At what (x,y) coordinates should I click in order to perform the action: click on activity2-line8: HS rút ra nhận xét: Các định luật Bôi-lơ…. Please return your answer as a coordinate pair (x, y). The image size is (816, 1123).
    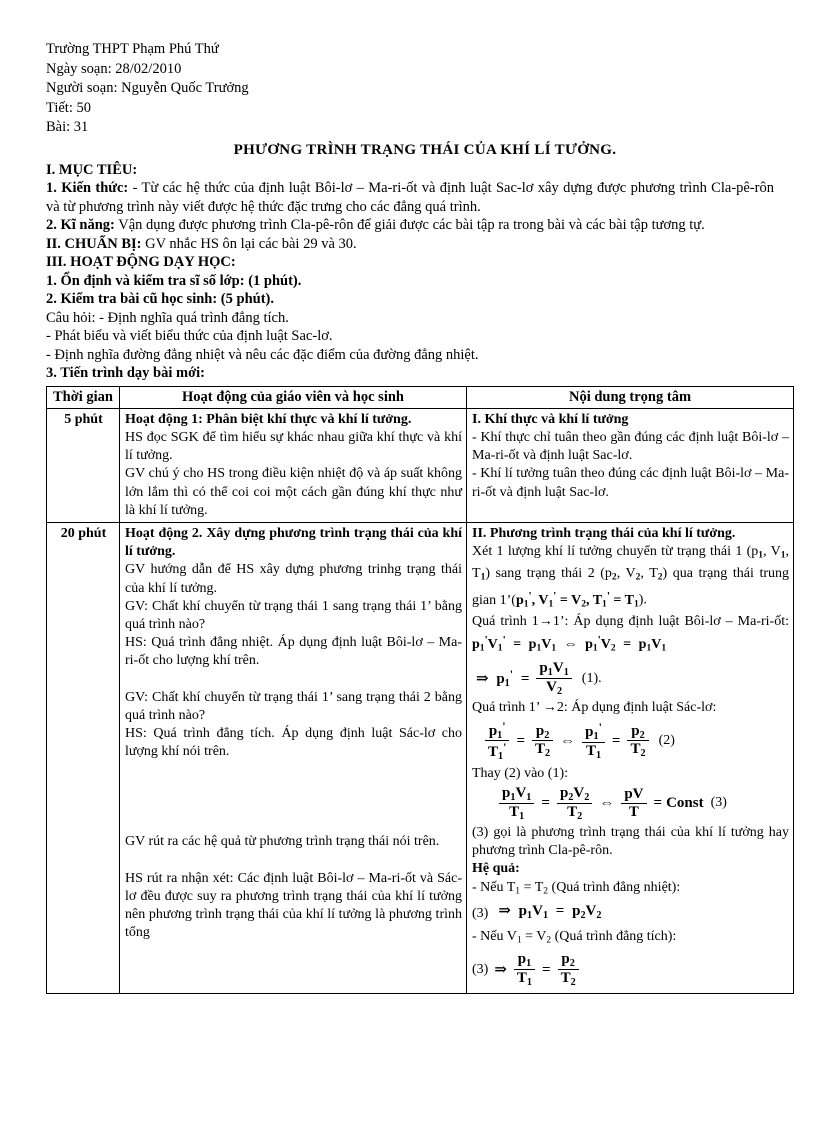
    Looking at the image, I should click on (293, 905).